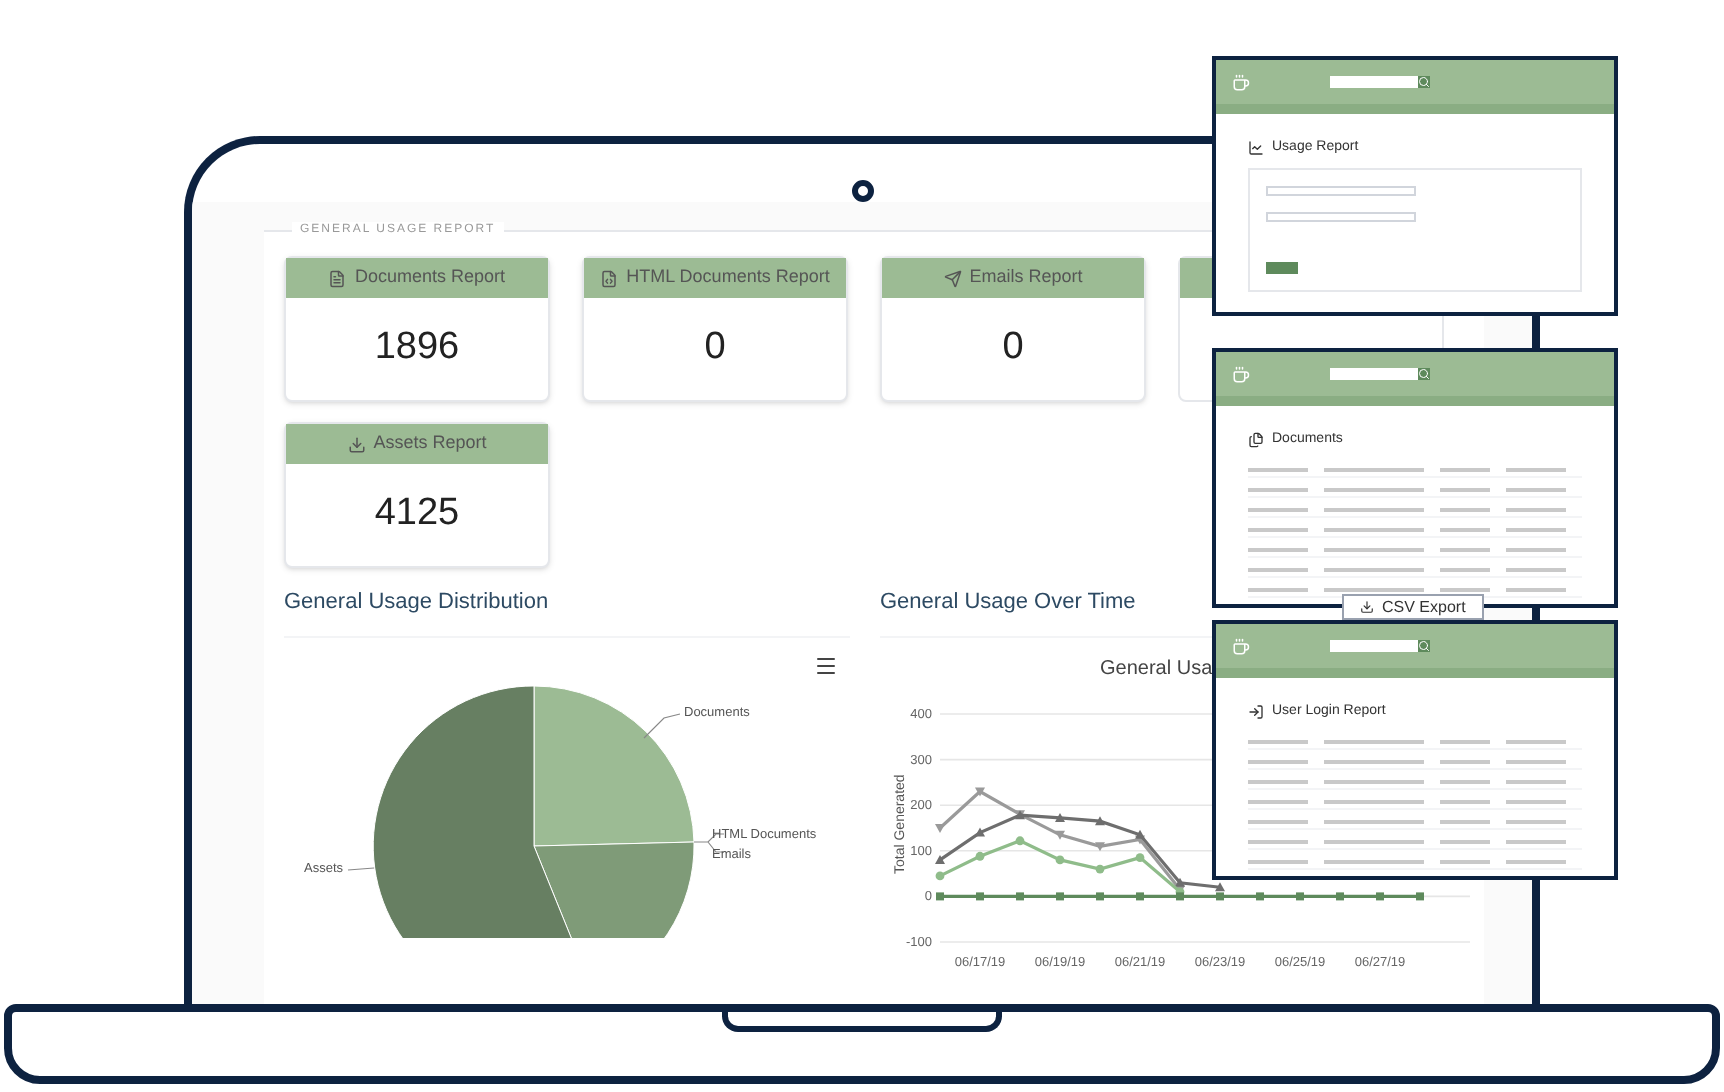 The image size is (1724, 1092). I want to click on card-count: 1896, so click(417, 348).